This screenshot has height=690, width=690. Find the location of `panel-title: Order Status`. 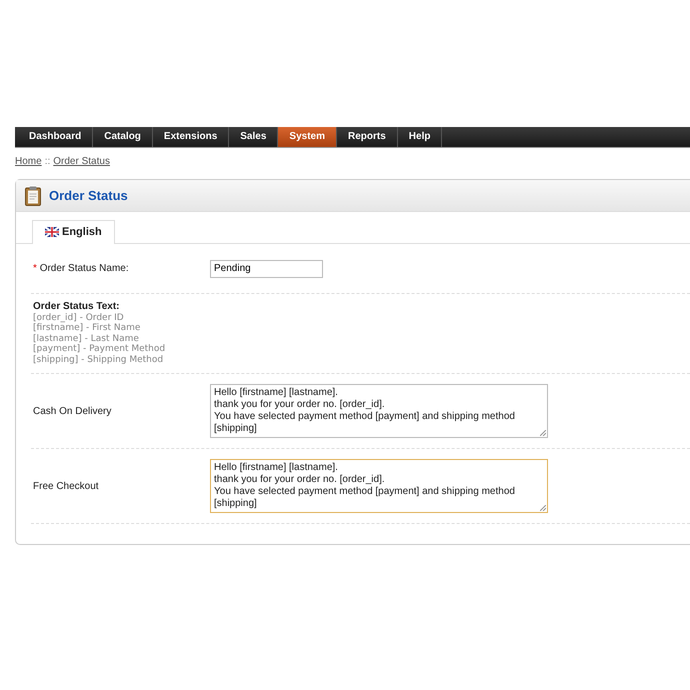

panel-title: Order Status is located at coordinates (88, 195).